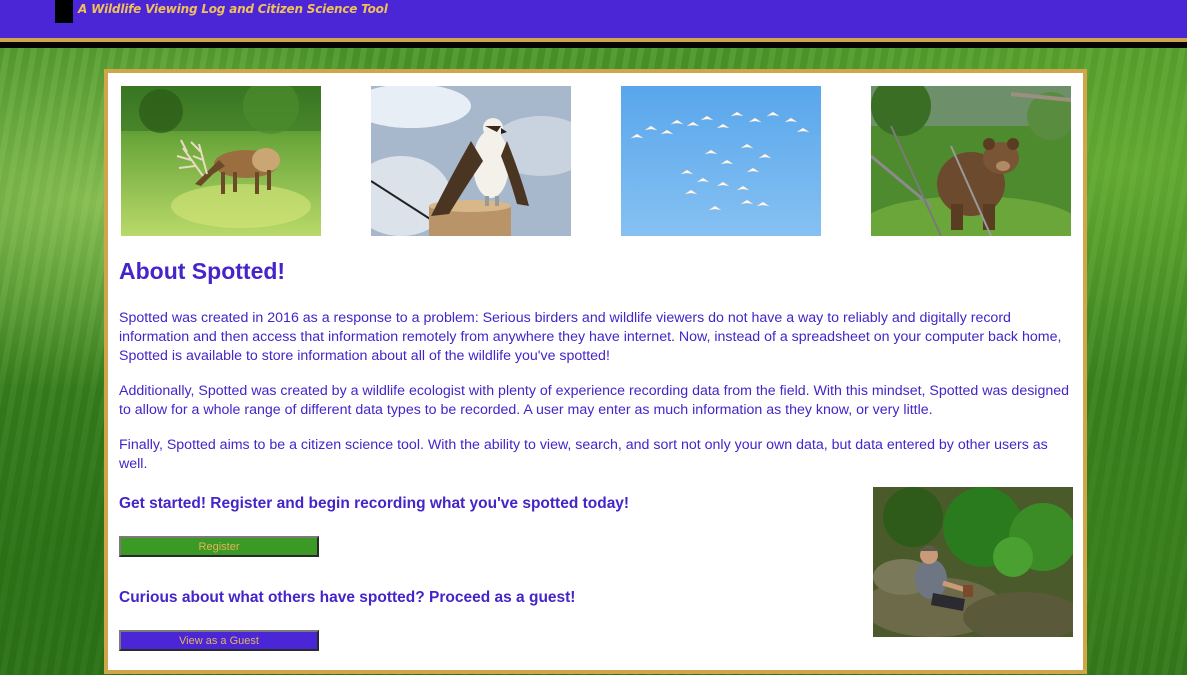 This screenshot has height=675, width=1187. What do you see at coordinates (721, 161) in the screenshot?
I see `birds-photo` at bounding box center [721, 161].